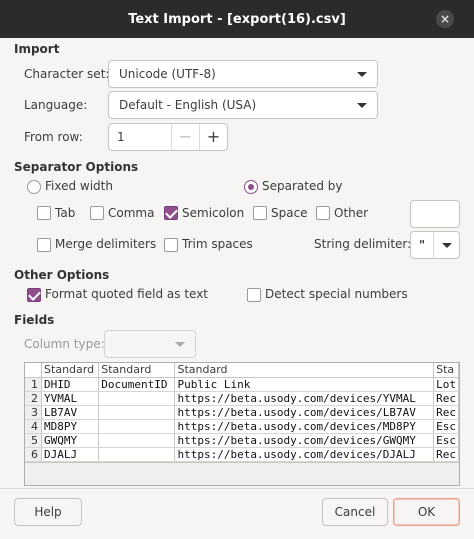 The width and height of the screenshot is (474, 539). I want to click on quoted-as-text-checkbox, so click(34, 295).